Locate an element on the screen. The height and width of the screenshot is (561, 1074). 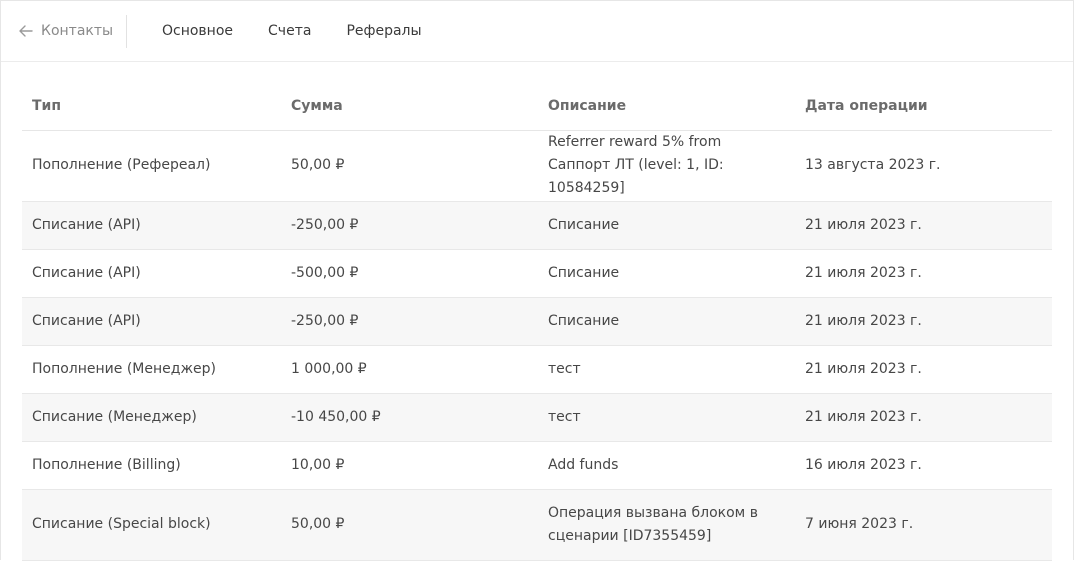
cell-date: 7 июня 2023 г. is located at coordinates (923, 525).